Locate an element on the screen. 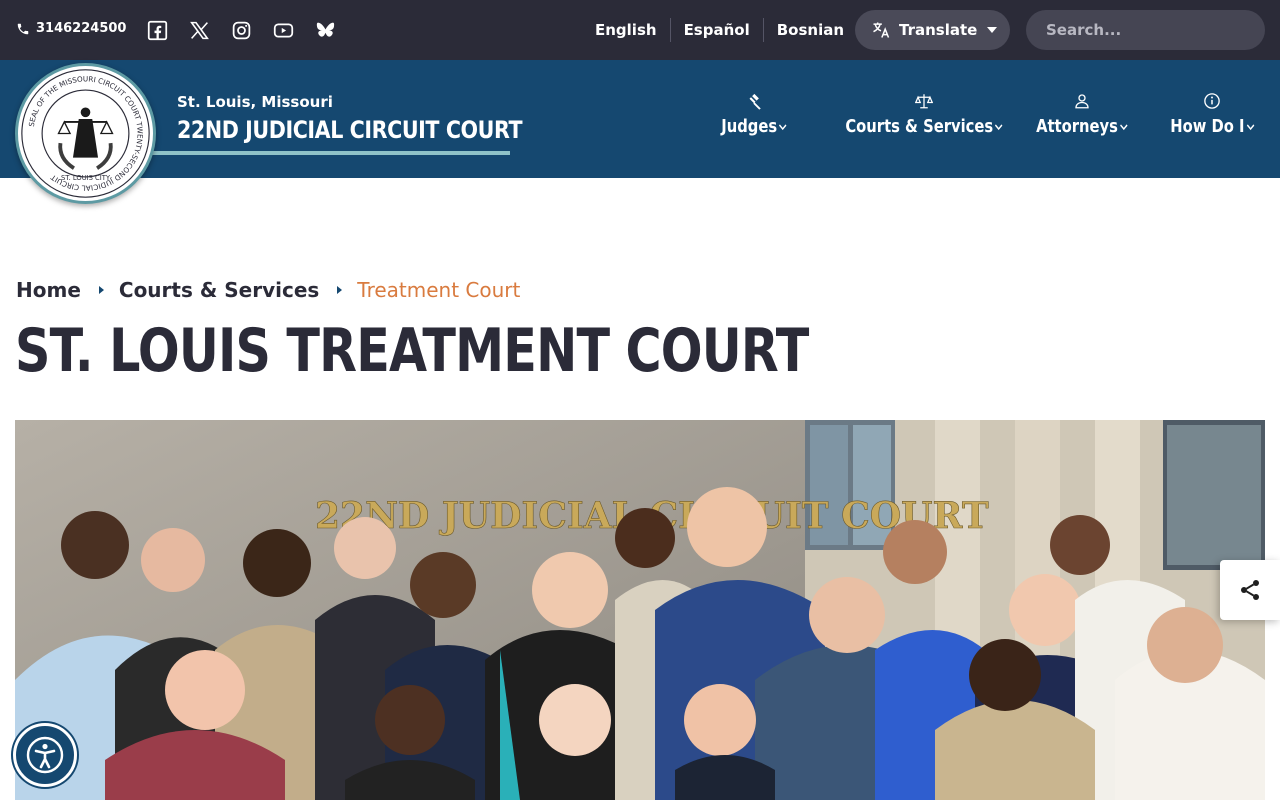 This screenshot has width=1280, height=800. title-underline is located at coordinates (330, 153).